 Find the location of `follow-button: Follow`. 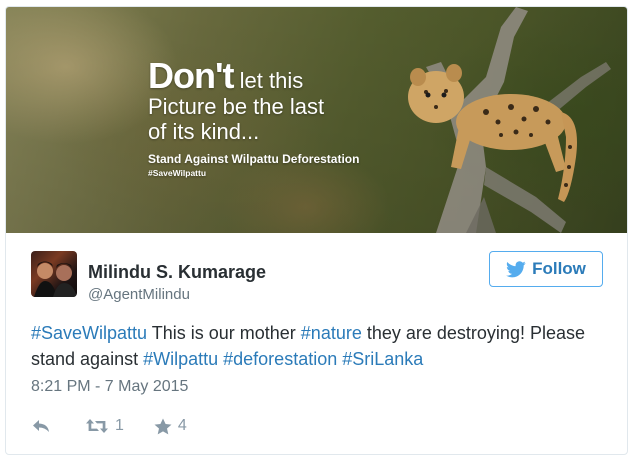

follow-button: Follow is located at coordinates (546, 269).